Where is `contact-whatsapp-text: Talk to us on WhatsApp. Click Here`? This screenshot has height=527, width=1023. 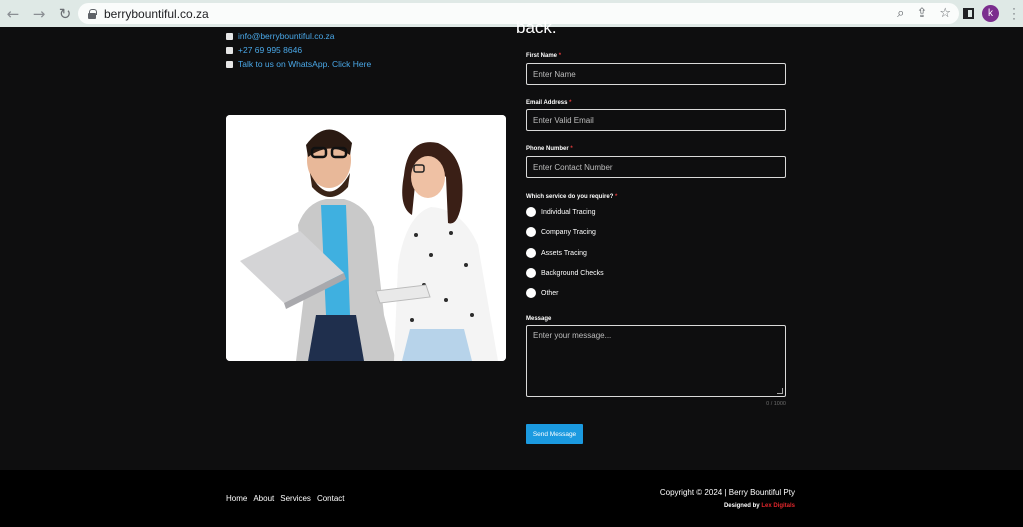
contact-whatsapp-text: Talk to us on WhatsApp. Click Here is located at coordinates (305, 64).